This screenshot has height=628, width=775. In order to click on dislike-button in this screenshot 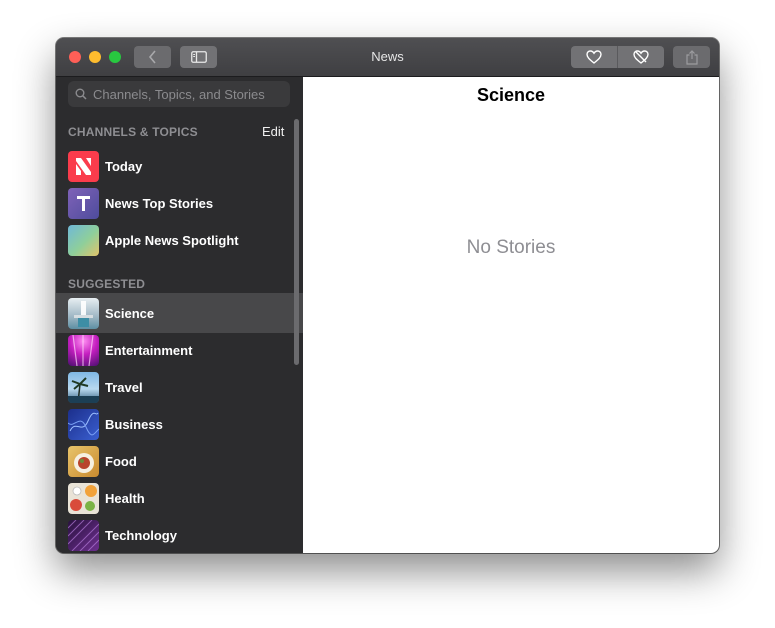, I will do `click(640, 57)`.